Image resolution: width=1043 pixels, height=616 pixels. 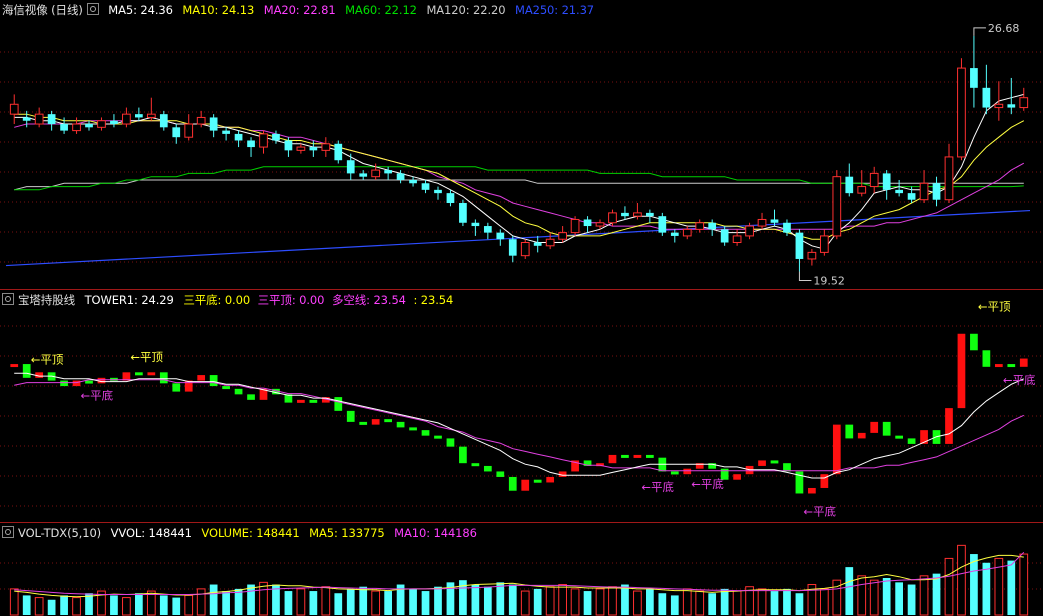 I want to click on legend-vol-ma5: MA5: 133775, so click(x=347, y=533).